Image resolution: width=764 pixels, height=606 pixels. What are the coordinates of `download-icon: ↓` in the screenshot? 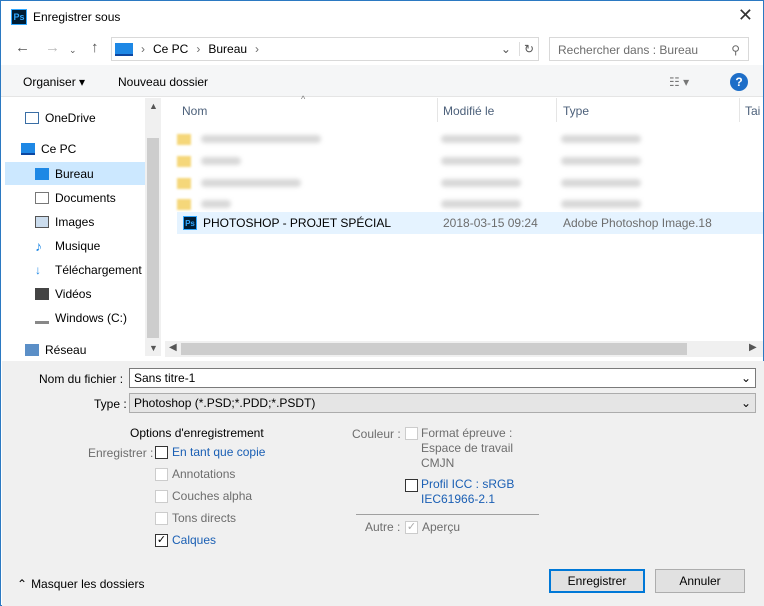 It's located at (38, 269).